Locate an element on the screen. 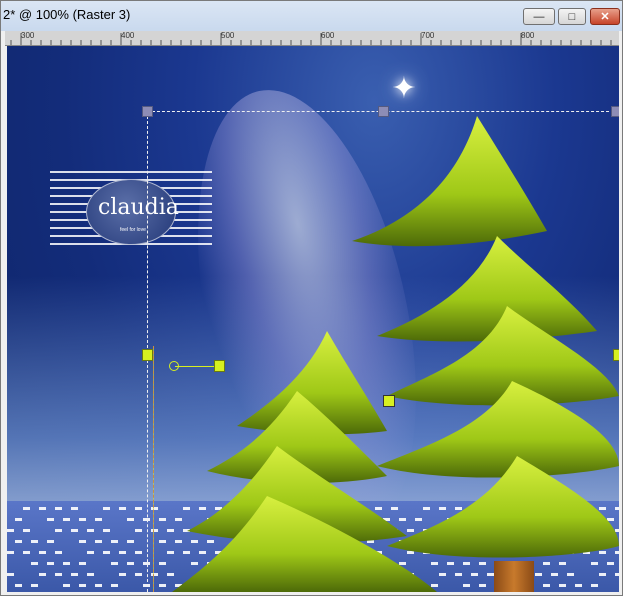 The height and width of the screenshot is (596, 623). window-title: 2* @ 100% (Raster 3) is located at coordinates (67, 14).